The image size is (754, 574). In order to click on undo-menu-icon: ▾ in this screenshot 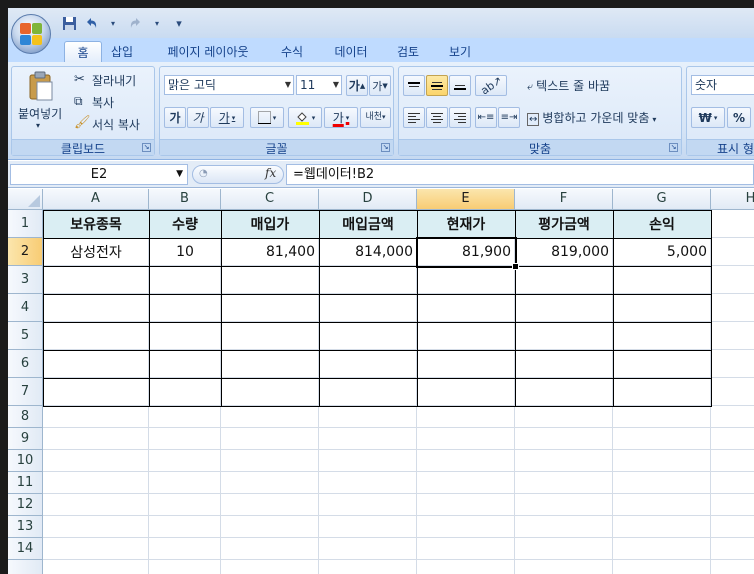, I will do `click(113, 23)`.